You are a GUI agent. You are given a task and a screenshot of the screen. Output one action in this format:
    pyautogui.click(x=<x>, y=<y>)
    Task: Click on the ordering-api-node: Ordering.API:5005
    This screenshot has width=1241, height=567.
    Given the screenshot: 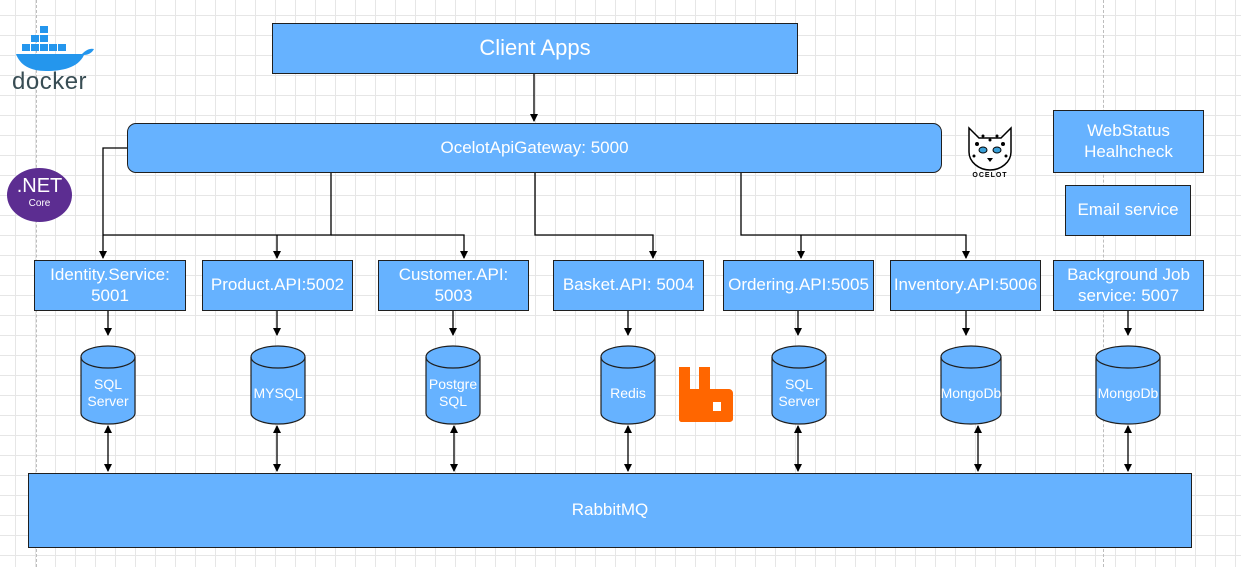 What is the action you would take?
    pyautogui.click(x=798, y=285)
    